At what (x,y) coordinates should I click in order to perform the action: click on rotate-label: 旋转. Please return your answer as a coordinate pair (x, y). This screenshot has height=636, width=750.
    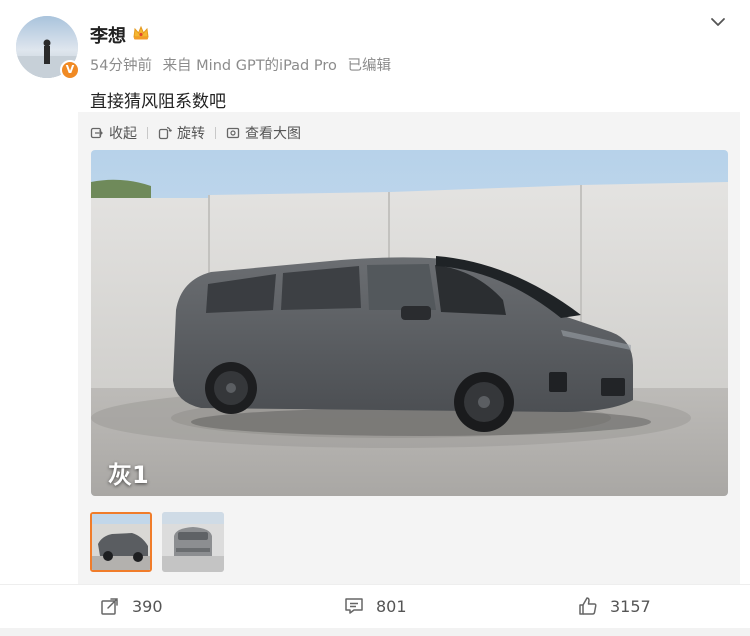
    Looking at the image, I should click on (191, 134).